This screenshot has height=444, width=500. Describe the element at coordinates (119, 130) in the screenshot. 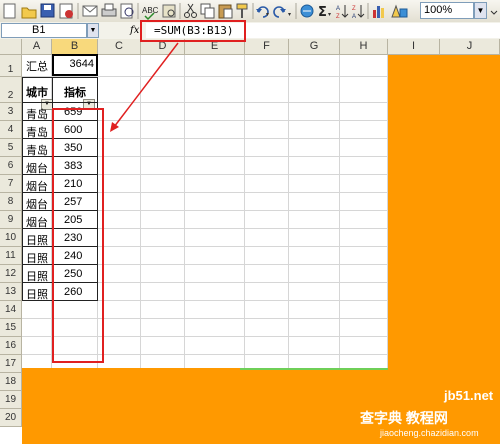

I see `cell-c4` at that location.